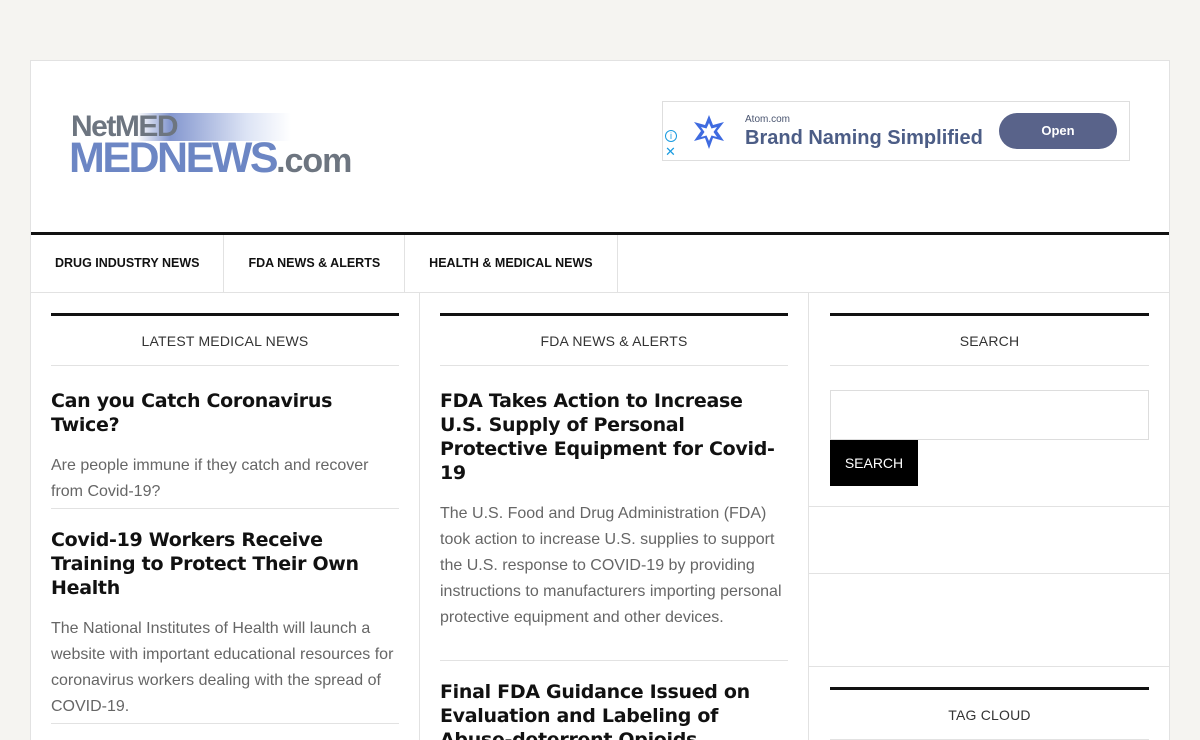  What do you see at coordinates (671, 136) in the screenshot?
I see `ad-info-icon: i` at bounding box center [671, 136].